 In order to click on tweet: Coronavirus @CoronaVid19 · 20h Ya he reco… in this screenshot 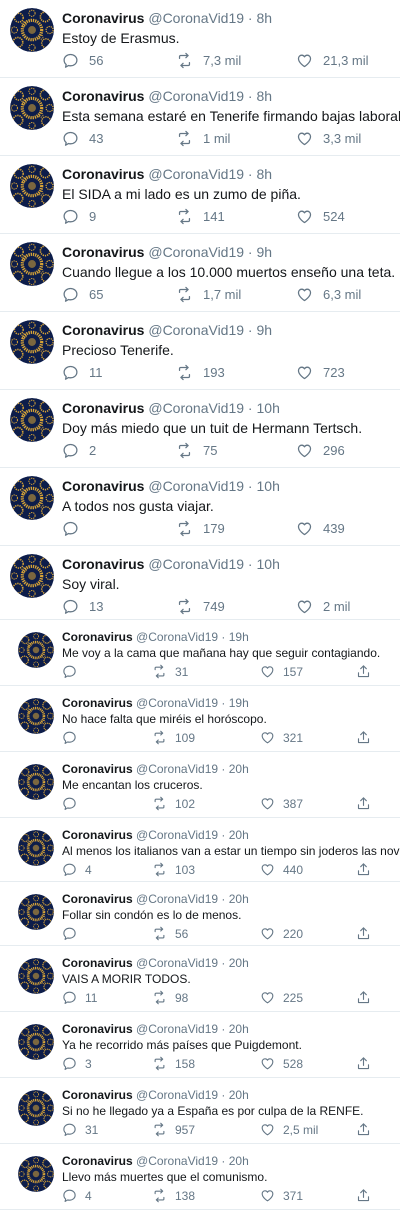, I will do `click(200, 1045)`.